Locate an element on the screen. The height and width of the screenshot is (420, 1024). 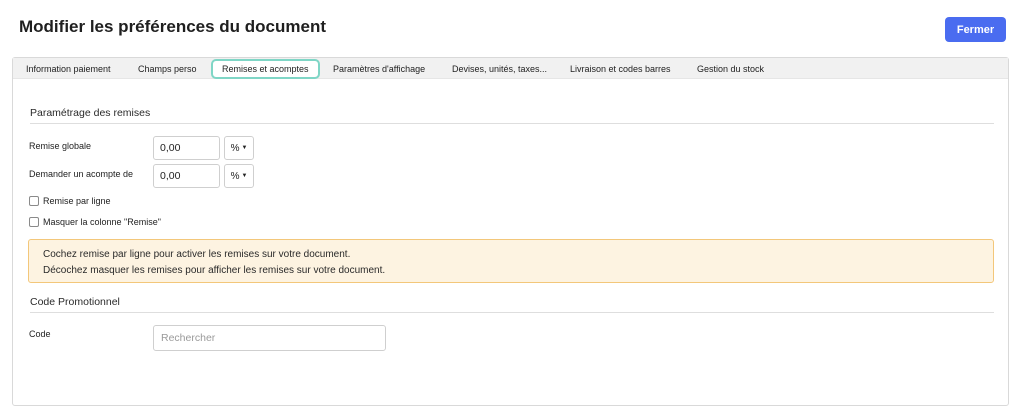
promo-section-title: Code Promotionnel is located at coordinates (75, 302).